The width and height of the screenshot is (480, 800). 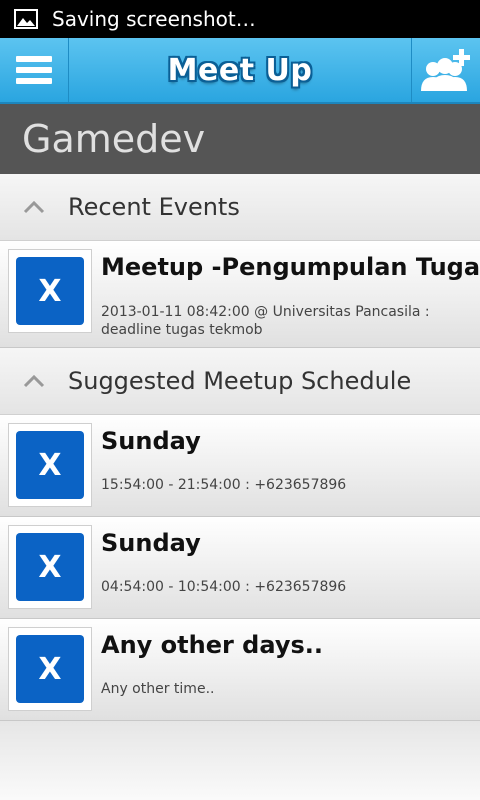 I want to click on item-title: Any other days.., so click(x=212, y=645).